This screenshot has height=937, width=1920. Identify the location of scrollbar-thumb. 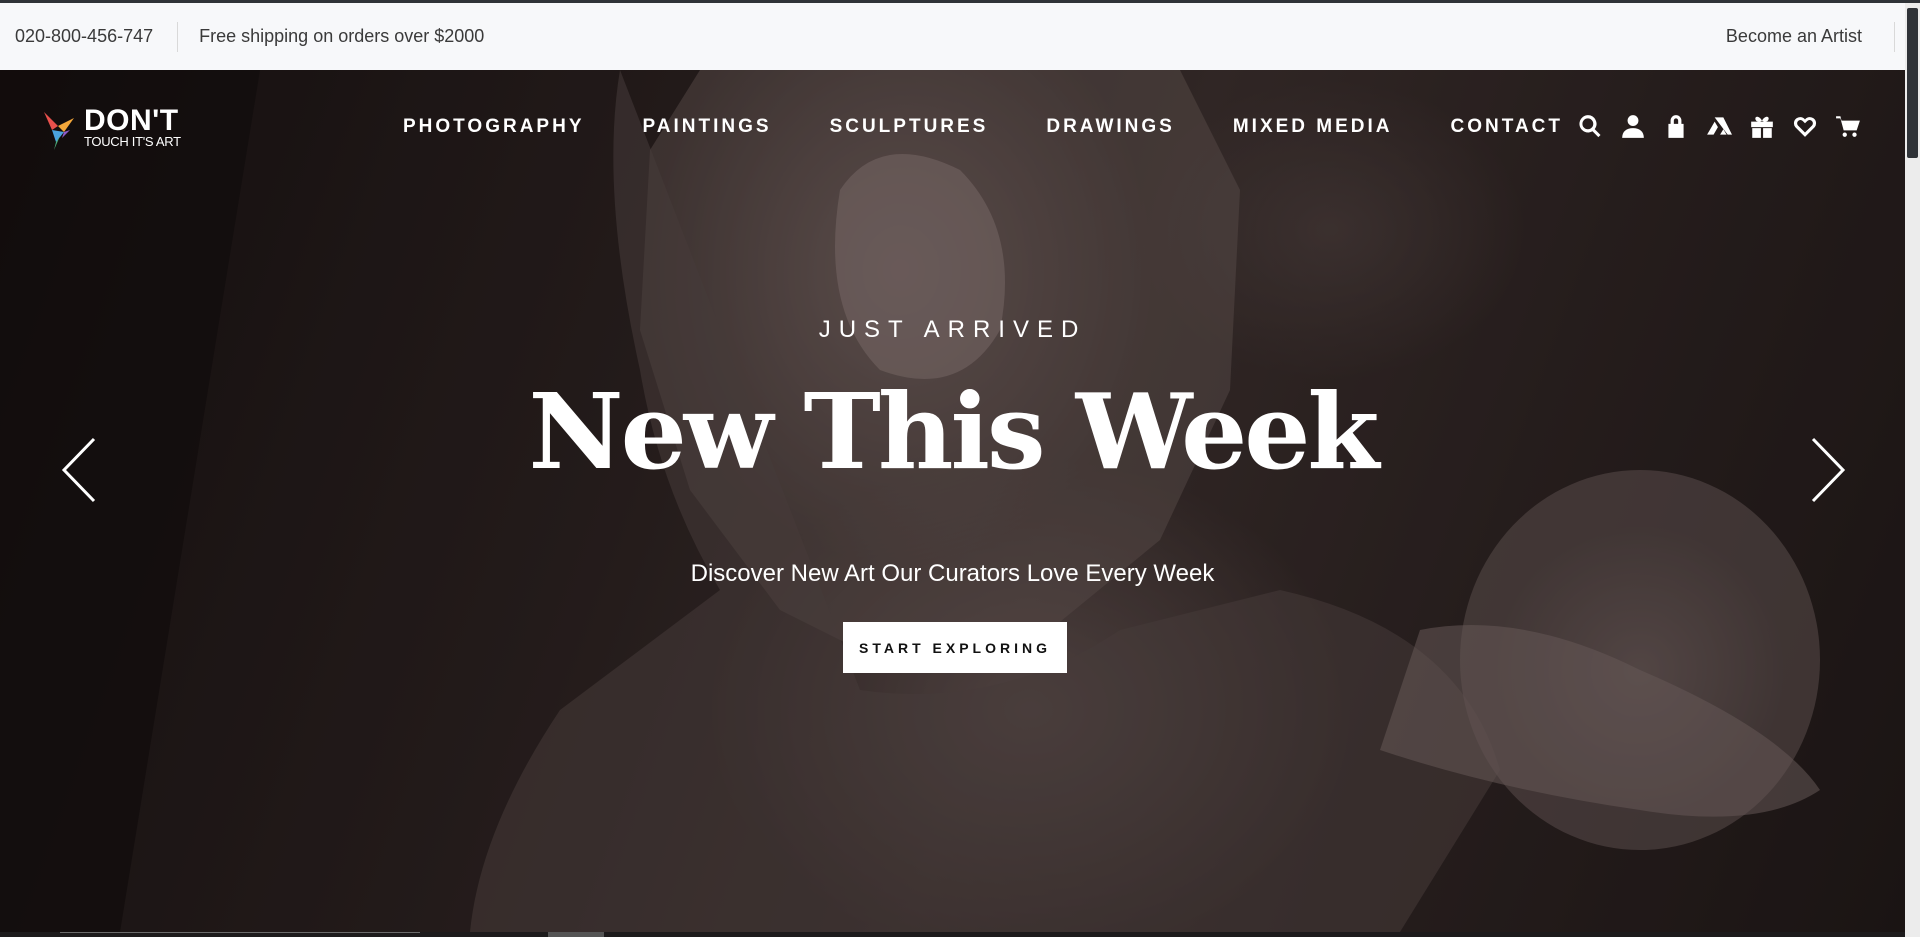
(1912, 83).